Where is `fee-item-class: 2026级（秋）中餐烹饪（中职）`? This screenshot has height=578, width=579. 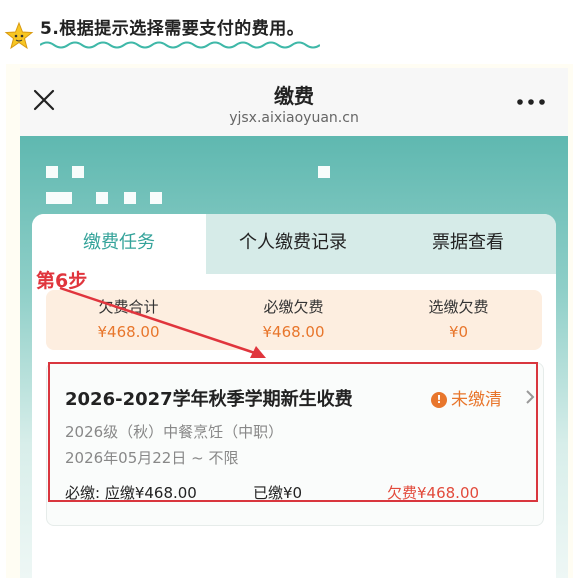
fee-item-class: 2026级（秋）中餐烹饪（中职） is located at coordinates (174, 432).